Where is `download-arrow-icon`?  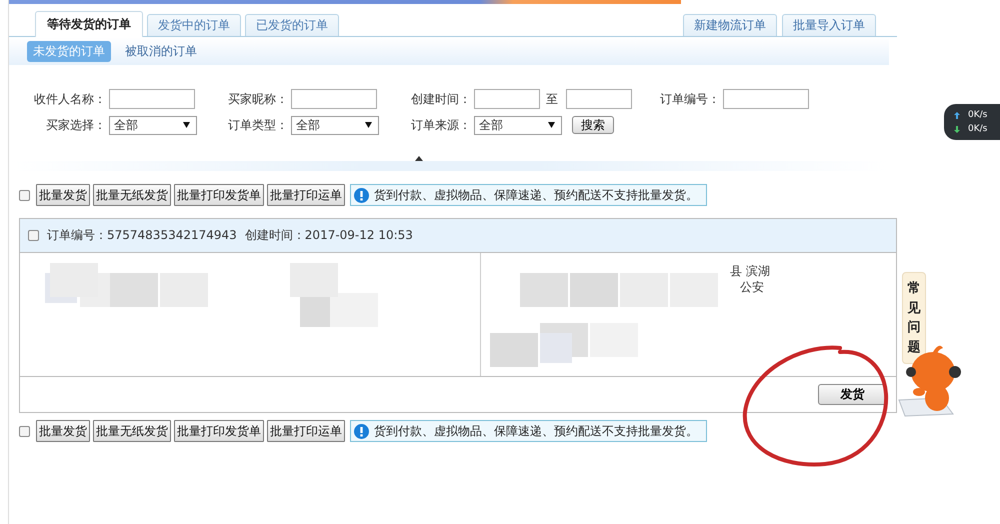 download-arrow-icon is located at coordinates (957, 129).